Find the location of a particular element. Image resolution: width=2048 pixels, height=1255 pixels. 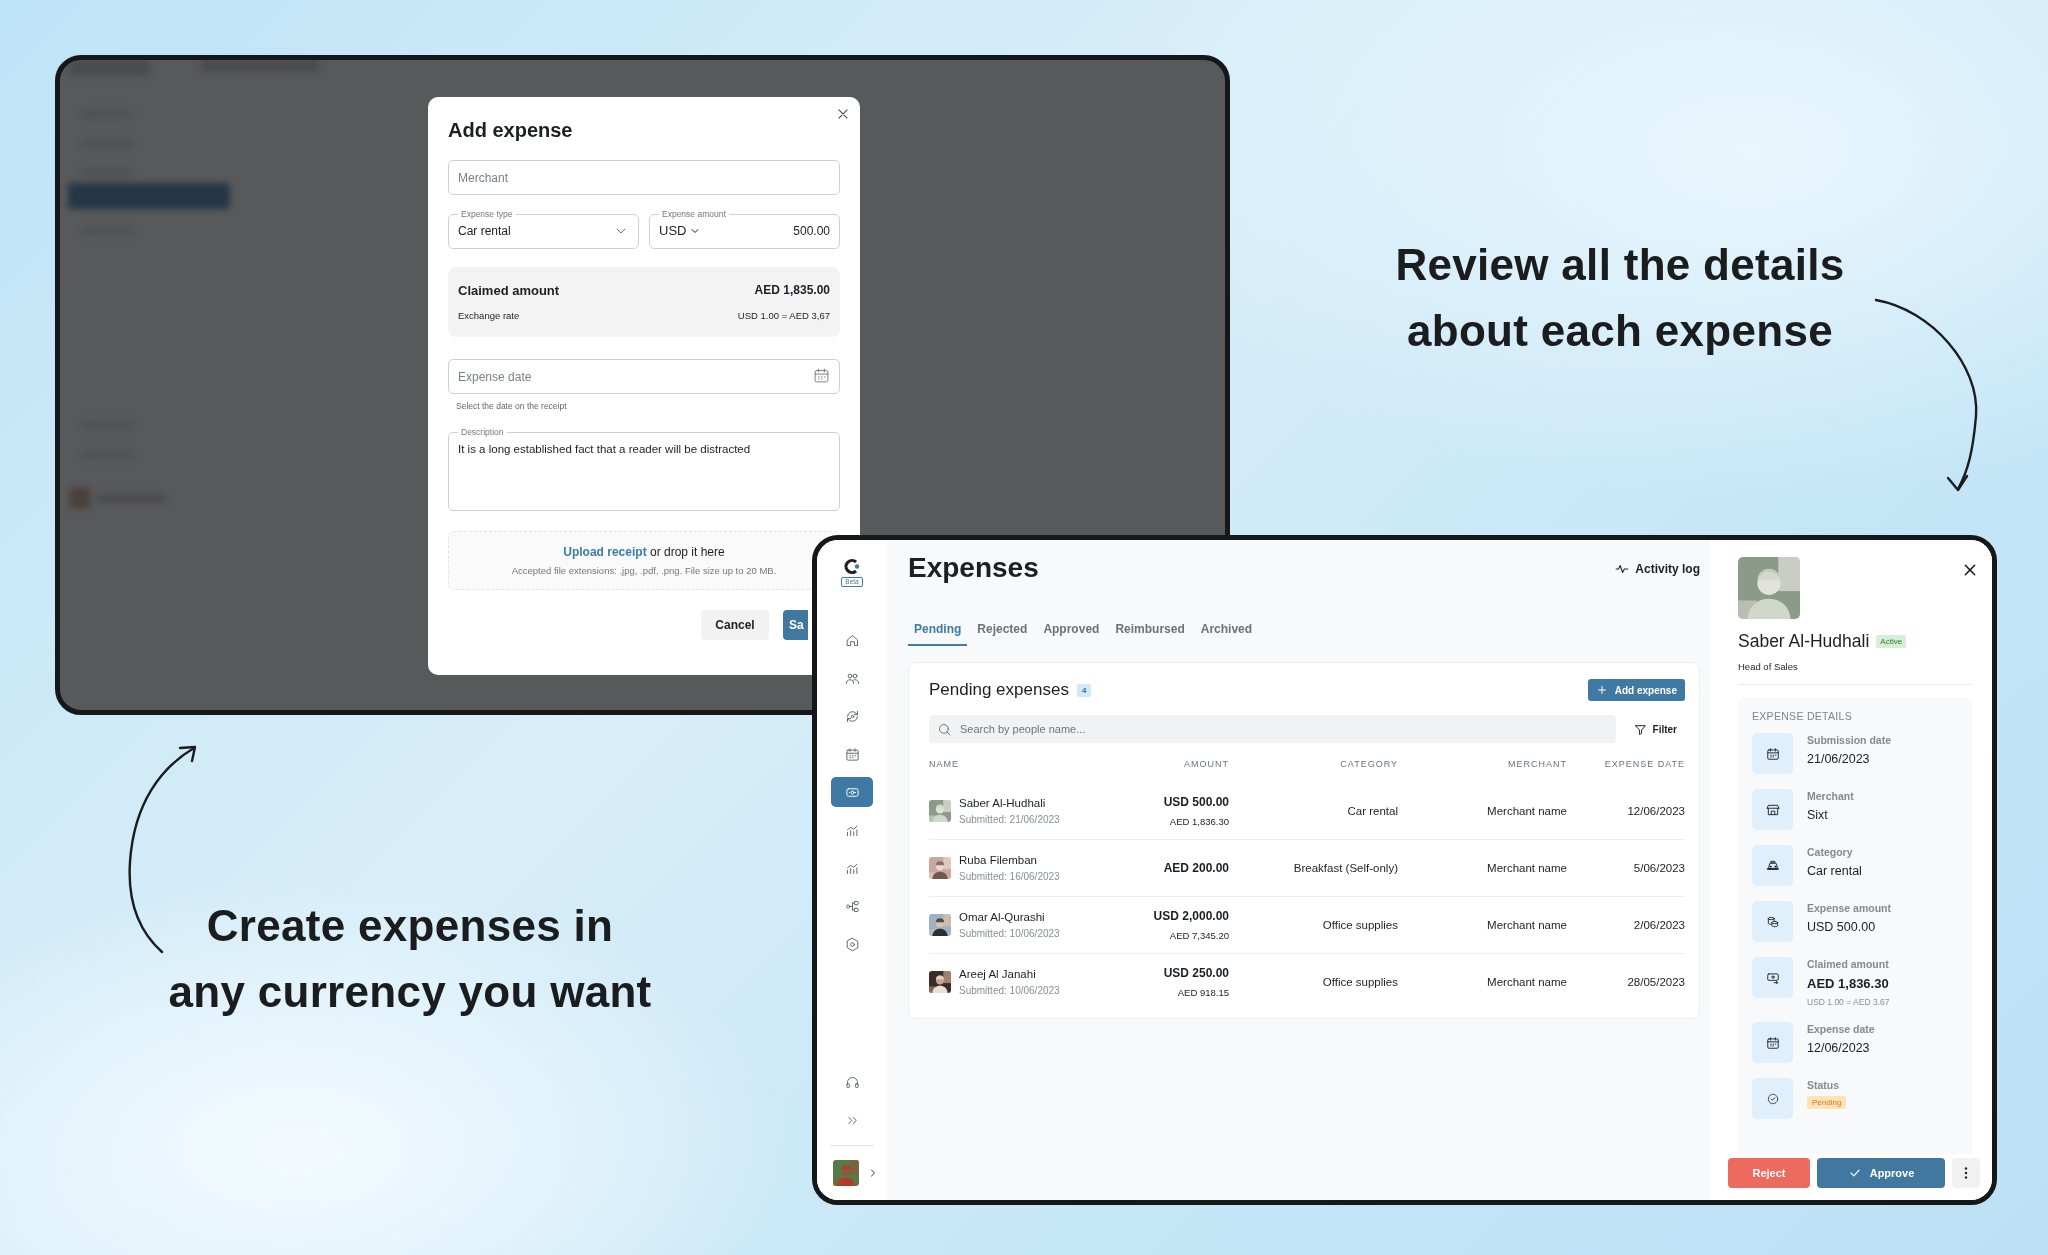

exchange-rate: USD 1.00 = AED 3.67 is located at coordinates (1848, 1002).